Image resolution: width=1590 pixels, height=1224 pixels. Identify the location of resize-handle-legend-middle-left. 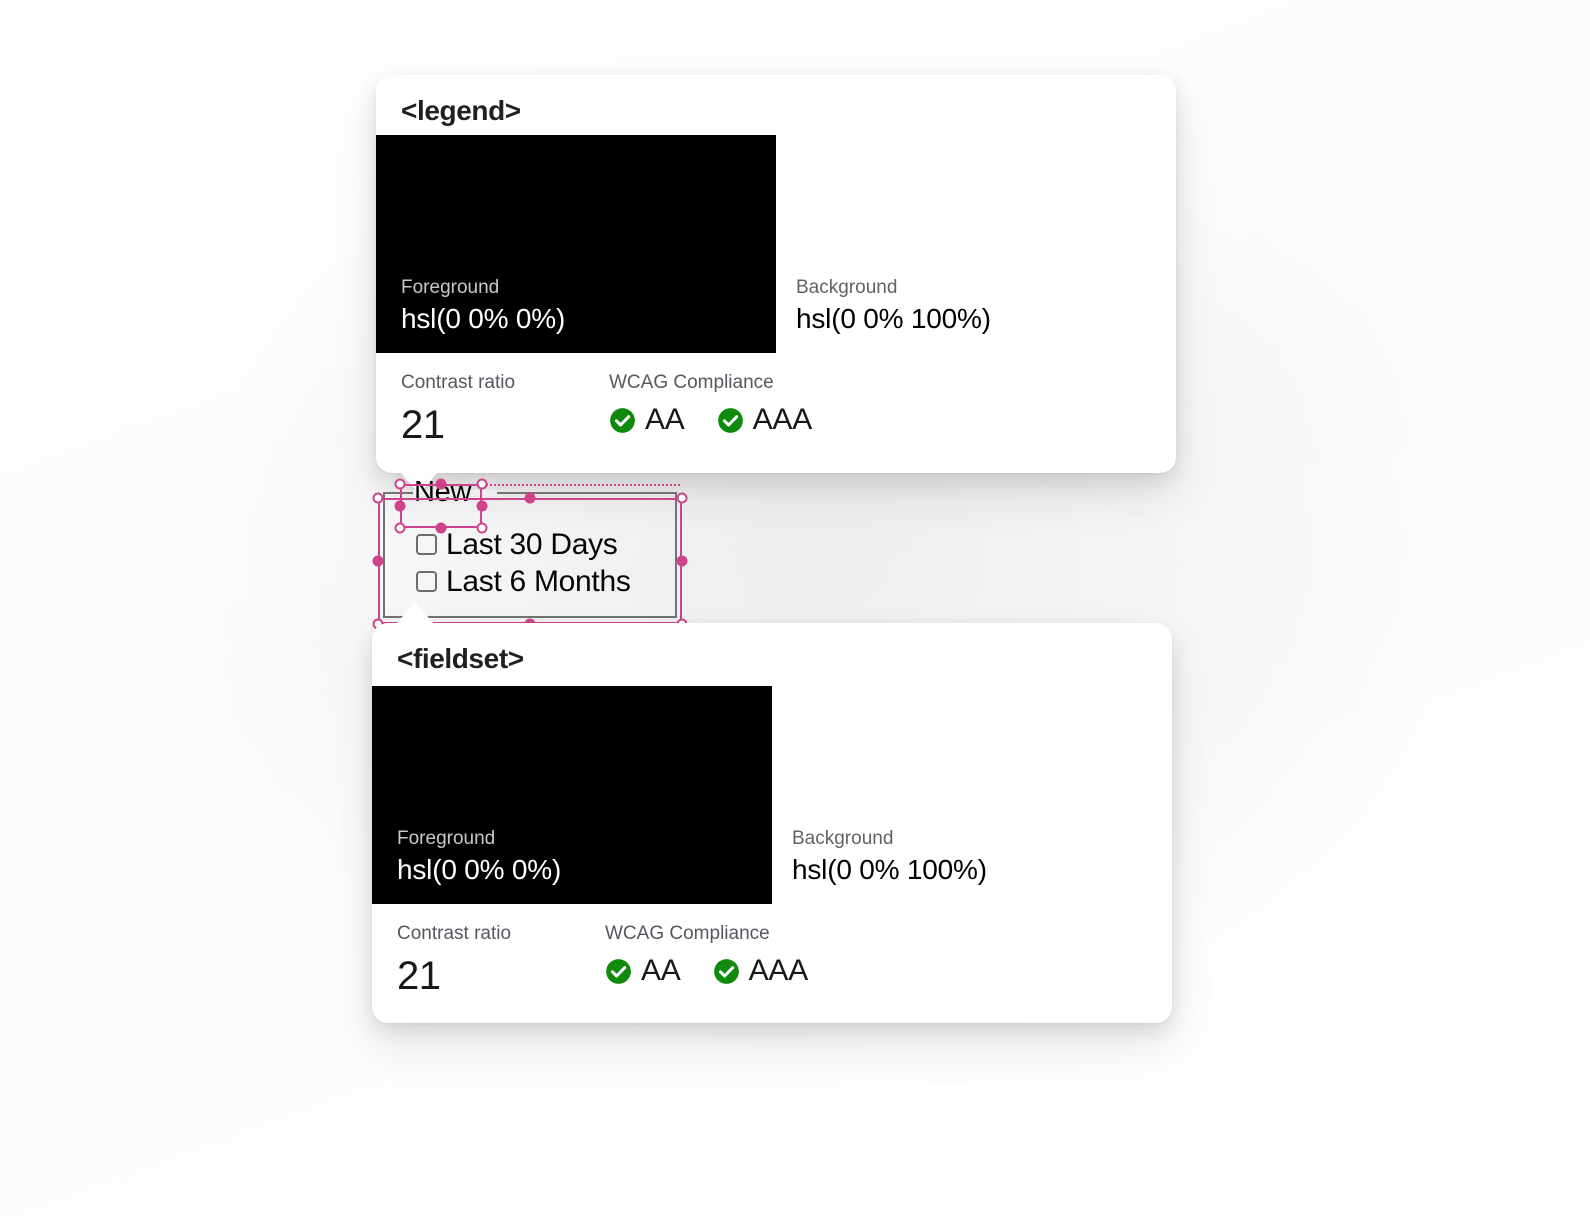
(400, 506).